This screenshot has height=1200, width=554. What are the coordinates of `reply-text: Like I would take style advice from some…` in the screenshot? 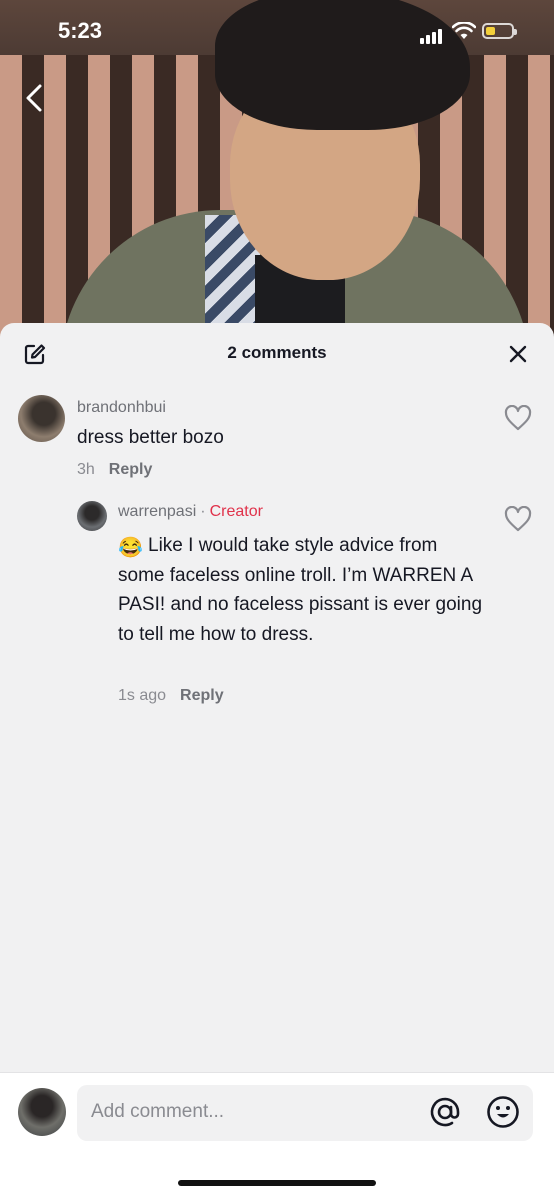 It's located at (300, 590).